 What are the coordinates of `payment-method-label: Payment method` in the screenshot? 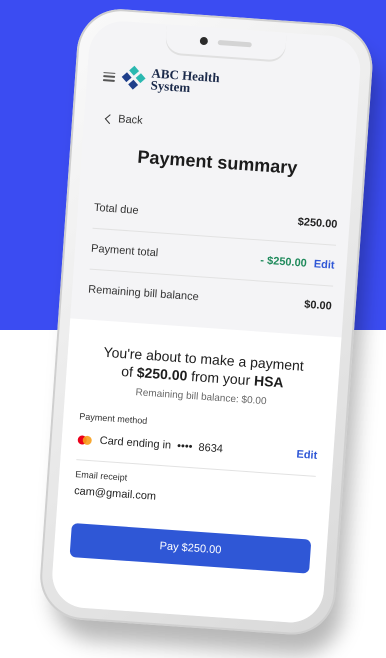 It's located at (113, 418).